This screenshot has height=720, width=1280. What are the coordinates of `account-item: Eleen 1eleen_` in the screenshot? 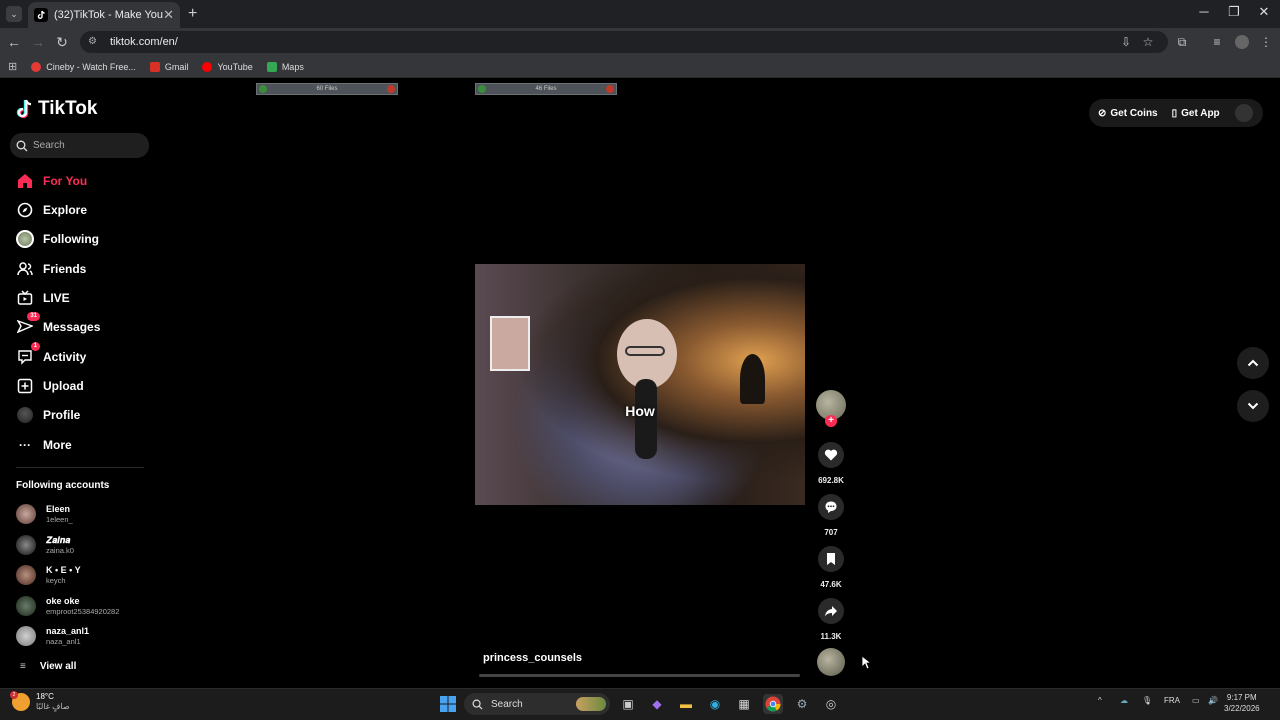 It's located at (44, 514).